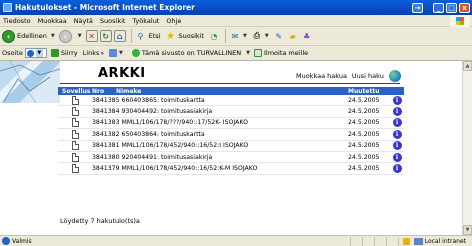  I want to click on edit-icon: ✎, so click(279, 36).